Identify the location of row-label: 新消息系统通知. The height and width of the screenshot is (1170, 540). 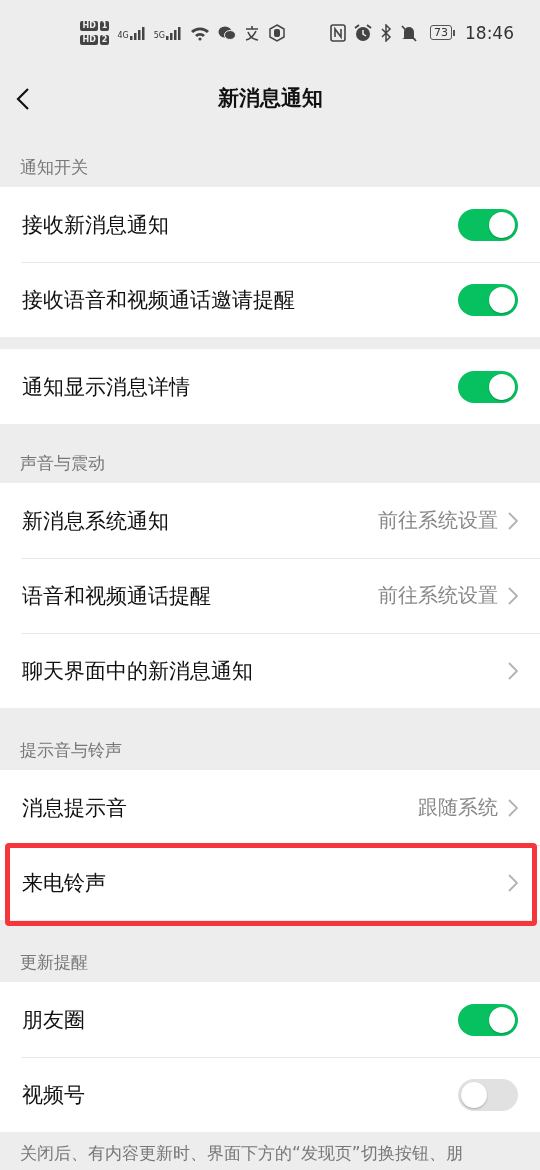
(96, 521).